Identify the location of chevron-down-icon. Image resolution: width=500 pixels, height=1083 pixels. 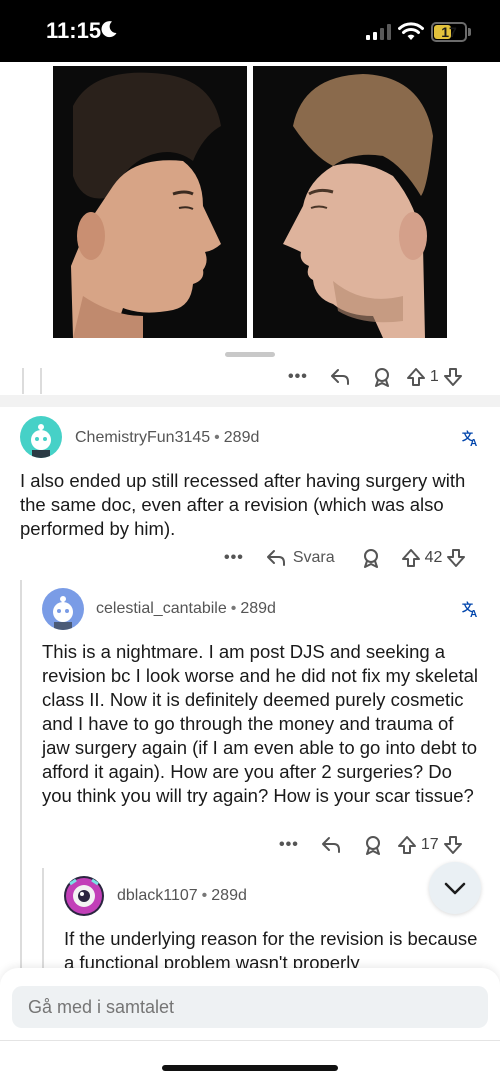
(455, 888).